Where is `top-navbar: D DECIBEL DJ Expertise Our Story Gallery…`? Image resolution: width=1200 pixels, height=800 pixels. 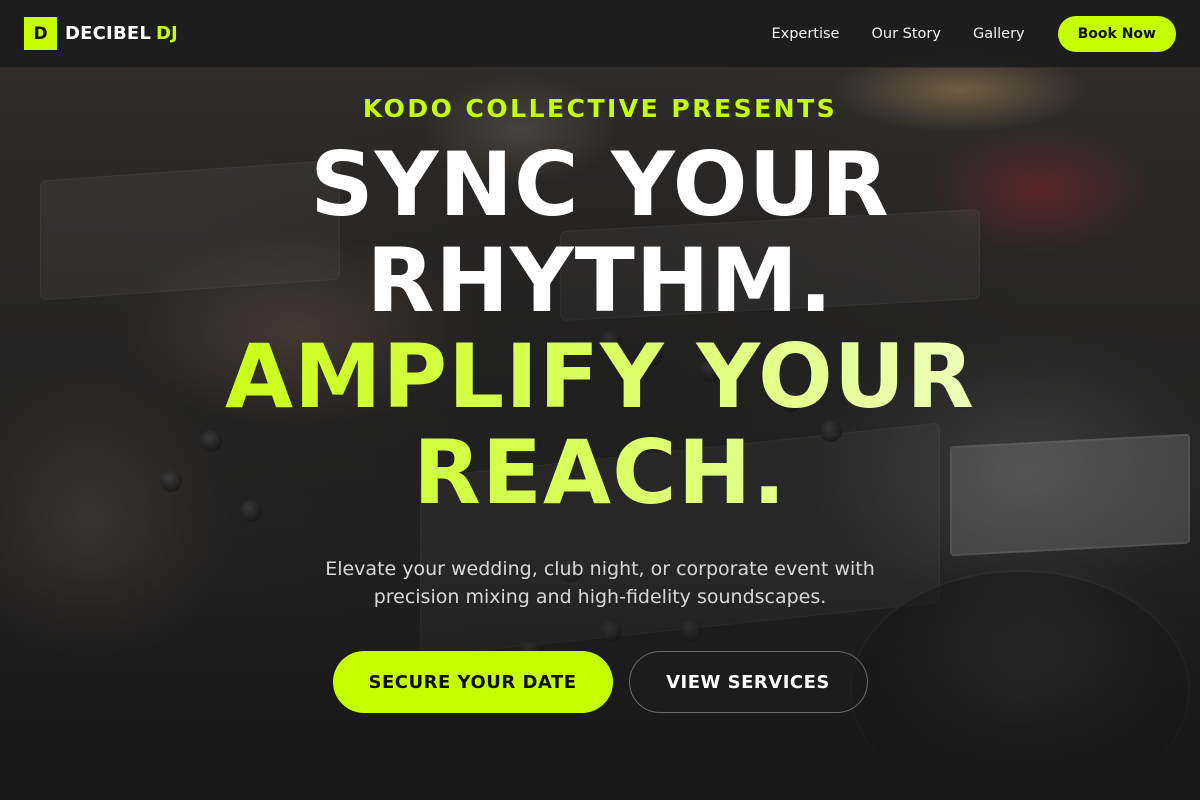
top-navbar: D DECIBEL DJ Expertise Our Story Gallery… is located at coordinates (600, 34).